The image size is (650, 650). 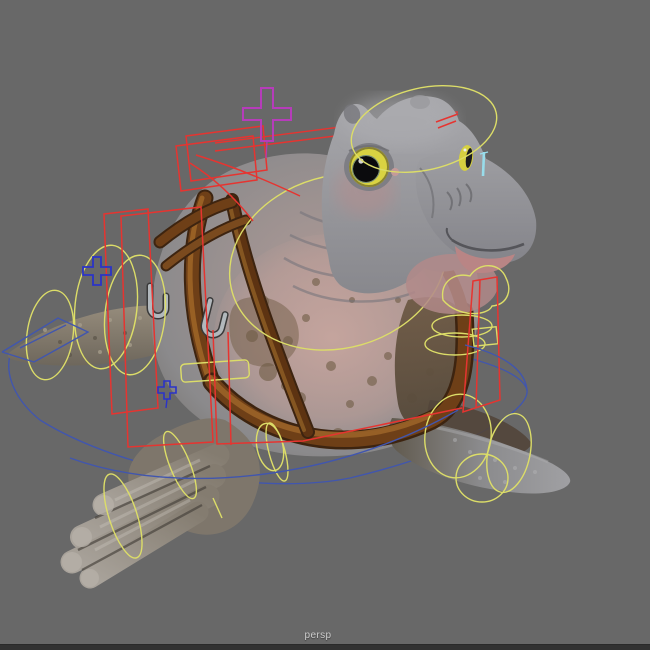 What do you see at coordinates (325, 647) in the screenshot?
I see `view-gate-bar` at bounding box center [325, 647].